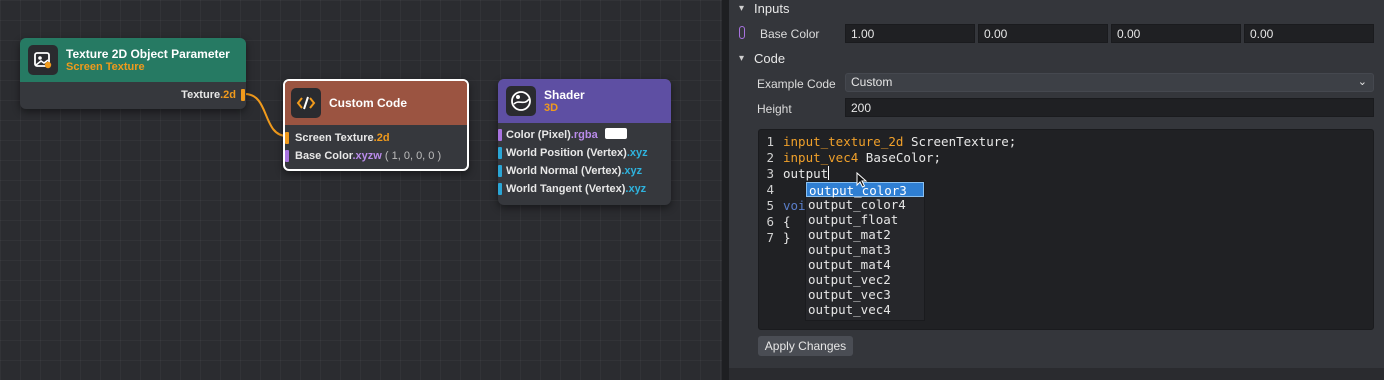 Image resolution: width=1384 pixels, height=380 pixels. I want to click on text-caret, so click(829, 173).